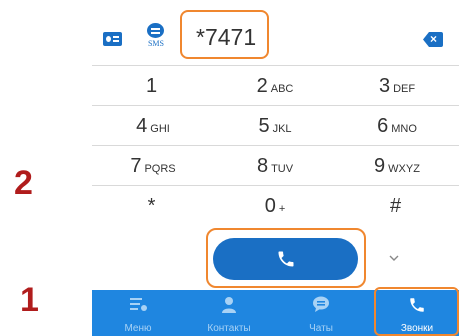 The image size is (459, 336). What do you see at coordinates (29, 300) in the screenshot?
I see `step-number-1: 1` at bounding box center [29, 300].